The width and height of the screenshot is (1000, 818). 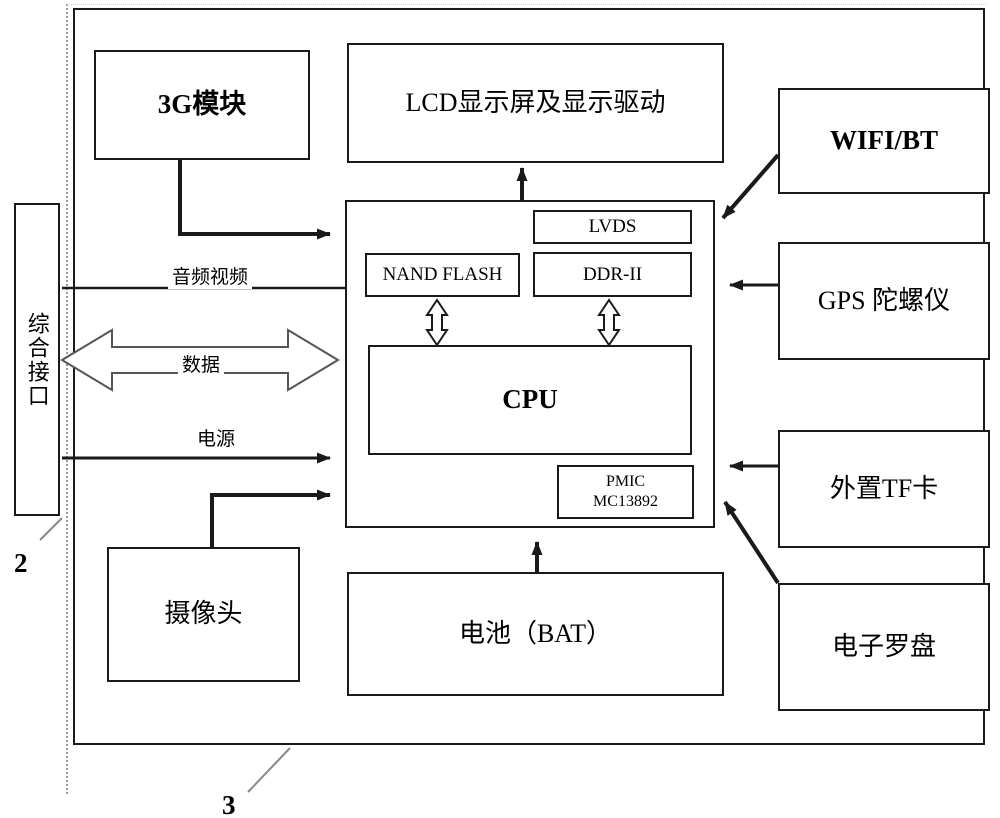 I want to click on conn-label-audio-video: 音频视频, so click(x=210, y=275).